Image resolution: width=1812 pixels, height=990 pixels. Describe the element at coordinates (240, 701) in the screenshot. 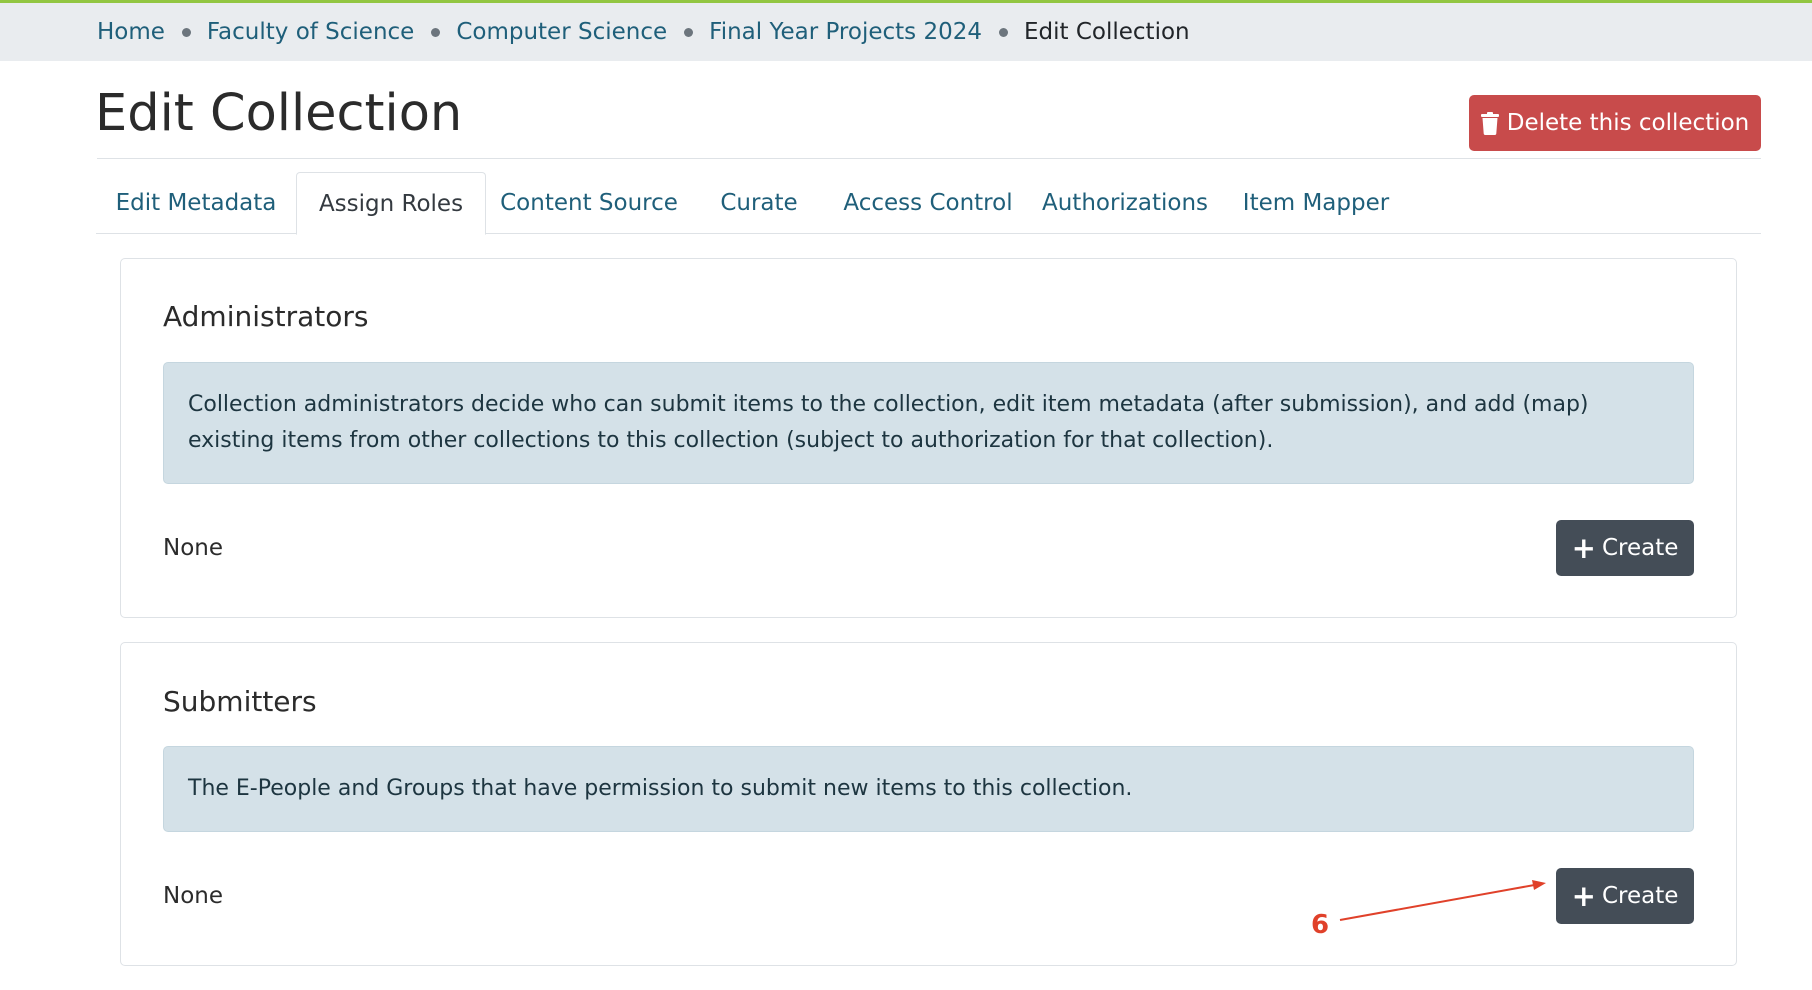

I see `submitters-title: Submitters` at that location.